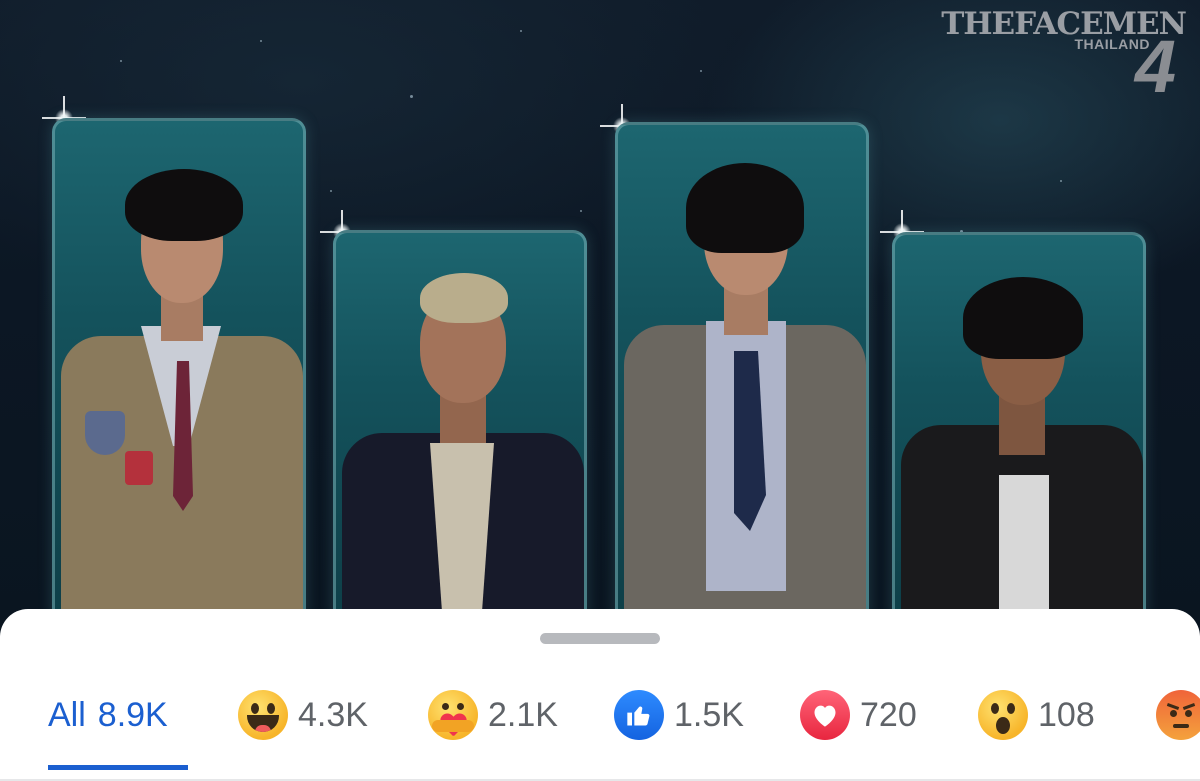 The image size is (1200, 781). Describe the element at coordinates (263, 715) in the screenshot. I see `haha-emoji-icon` at that location.